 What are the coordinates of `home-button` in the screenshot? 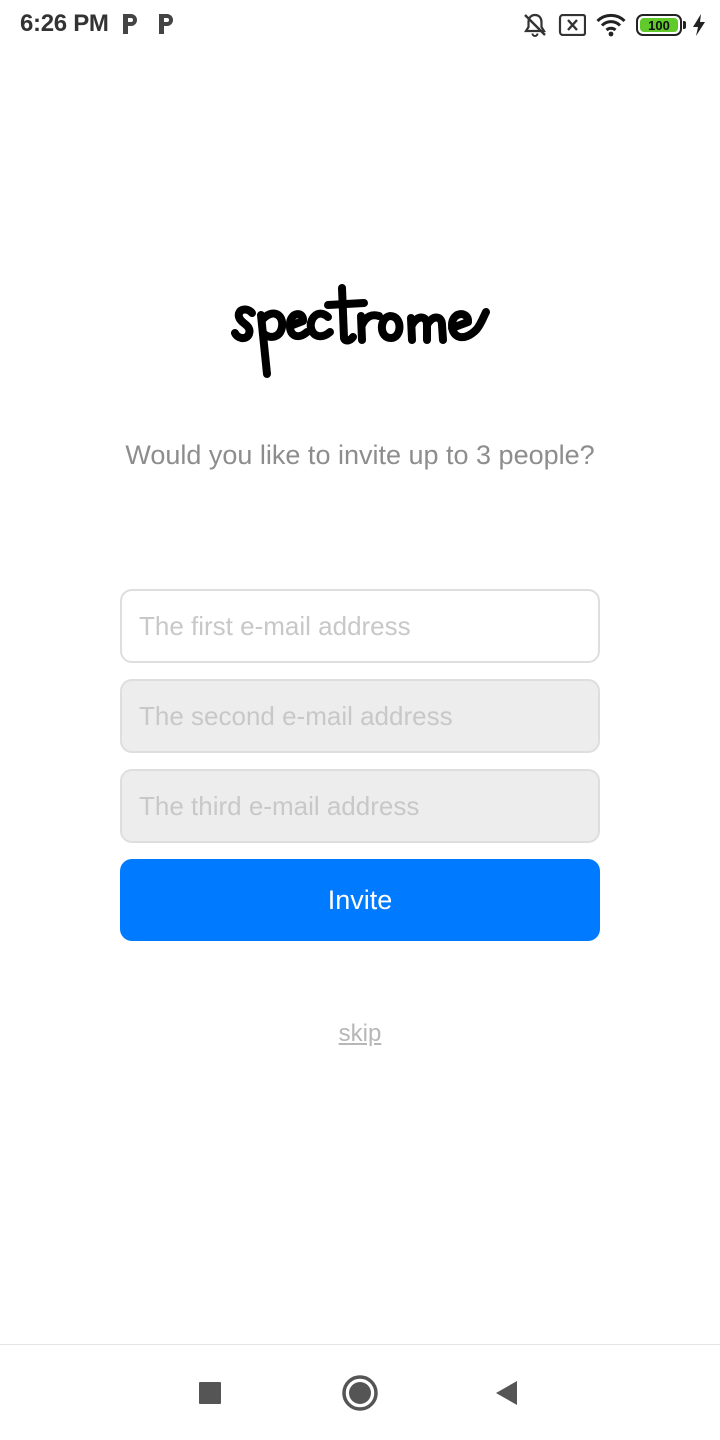 It's located at (360, 1392).